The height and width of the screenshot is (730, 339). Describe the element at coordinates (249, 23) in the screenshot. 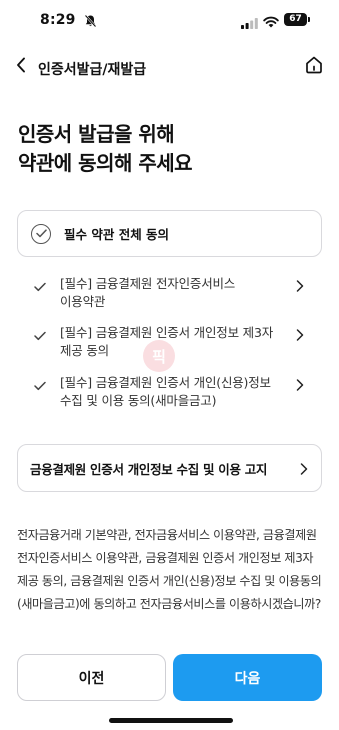

I see `signal-icon` at that location.